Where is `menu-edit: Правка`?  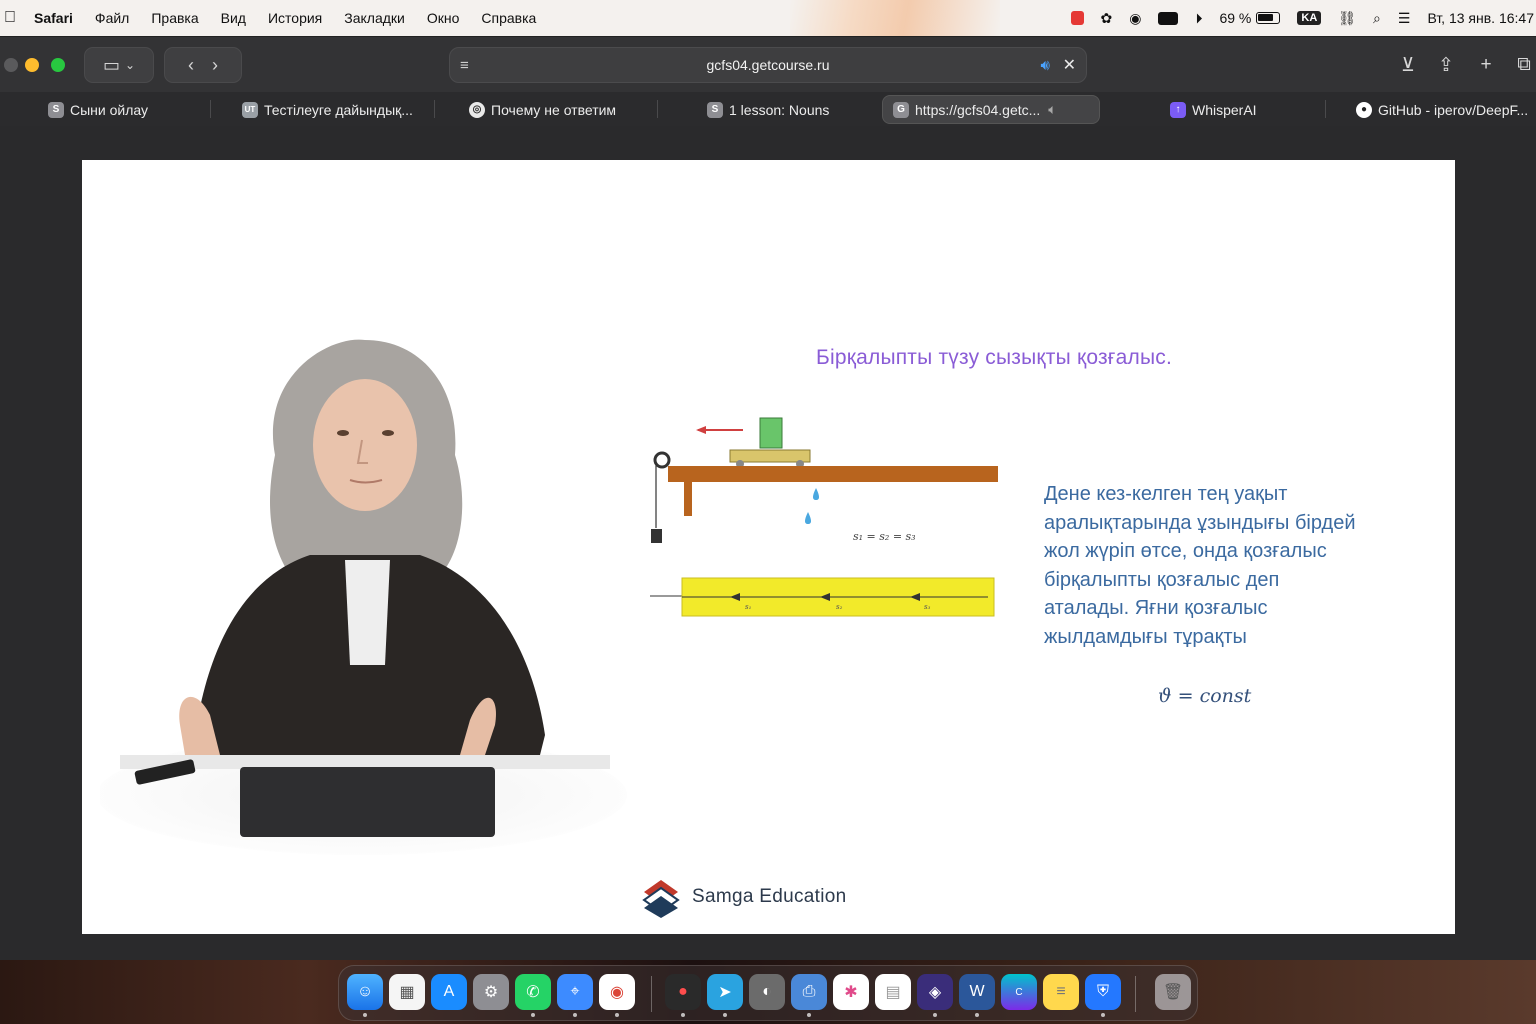 menu-edit: Правка is located at coordinates (174, 18).